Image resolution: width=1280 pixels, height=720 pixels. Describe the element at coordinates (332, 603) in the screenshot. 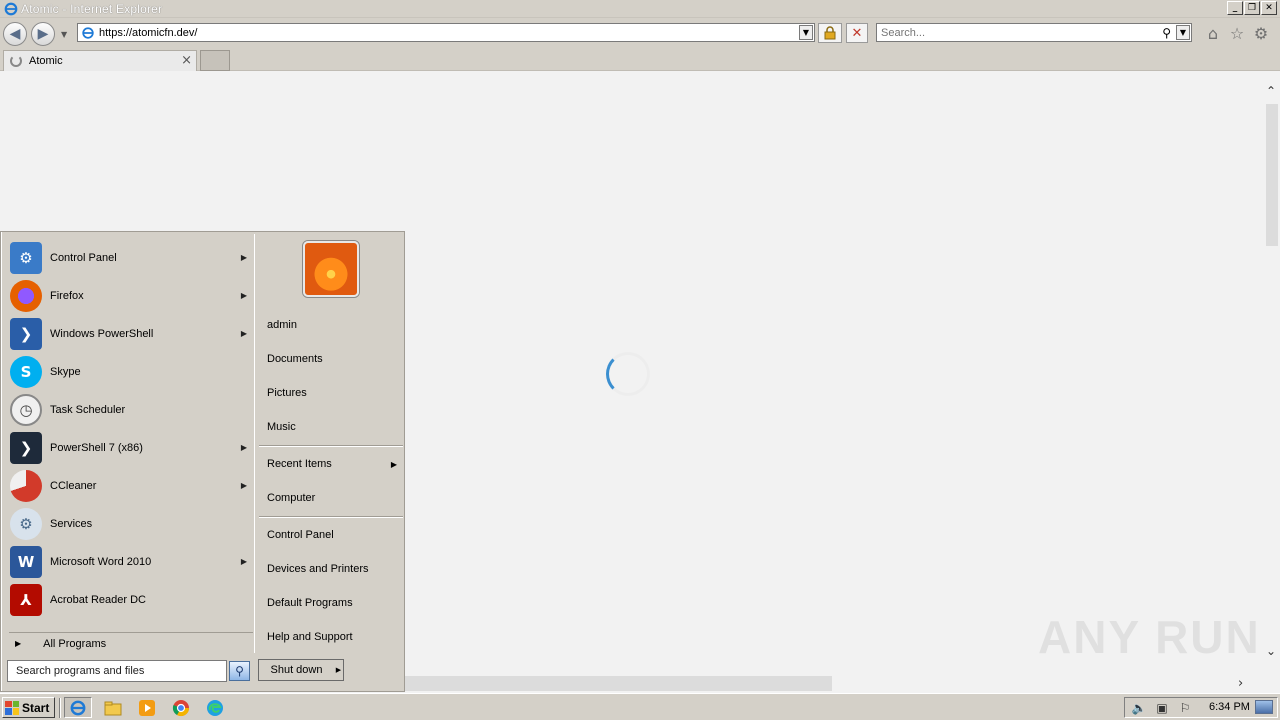

I see `place-default-programs: Default Programs` at that location.